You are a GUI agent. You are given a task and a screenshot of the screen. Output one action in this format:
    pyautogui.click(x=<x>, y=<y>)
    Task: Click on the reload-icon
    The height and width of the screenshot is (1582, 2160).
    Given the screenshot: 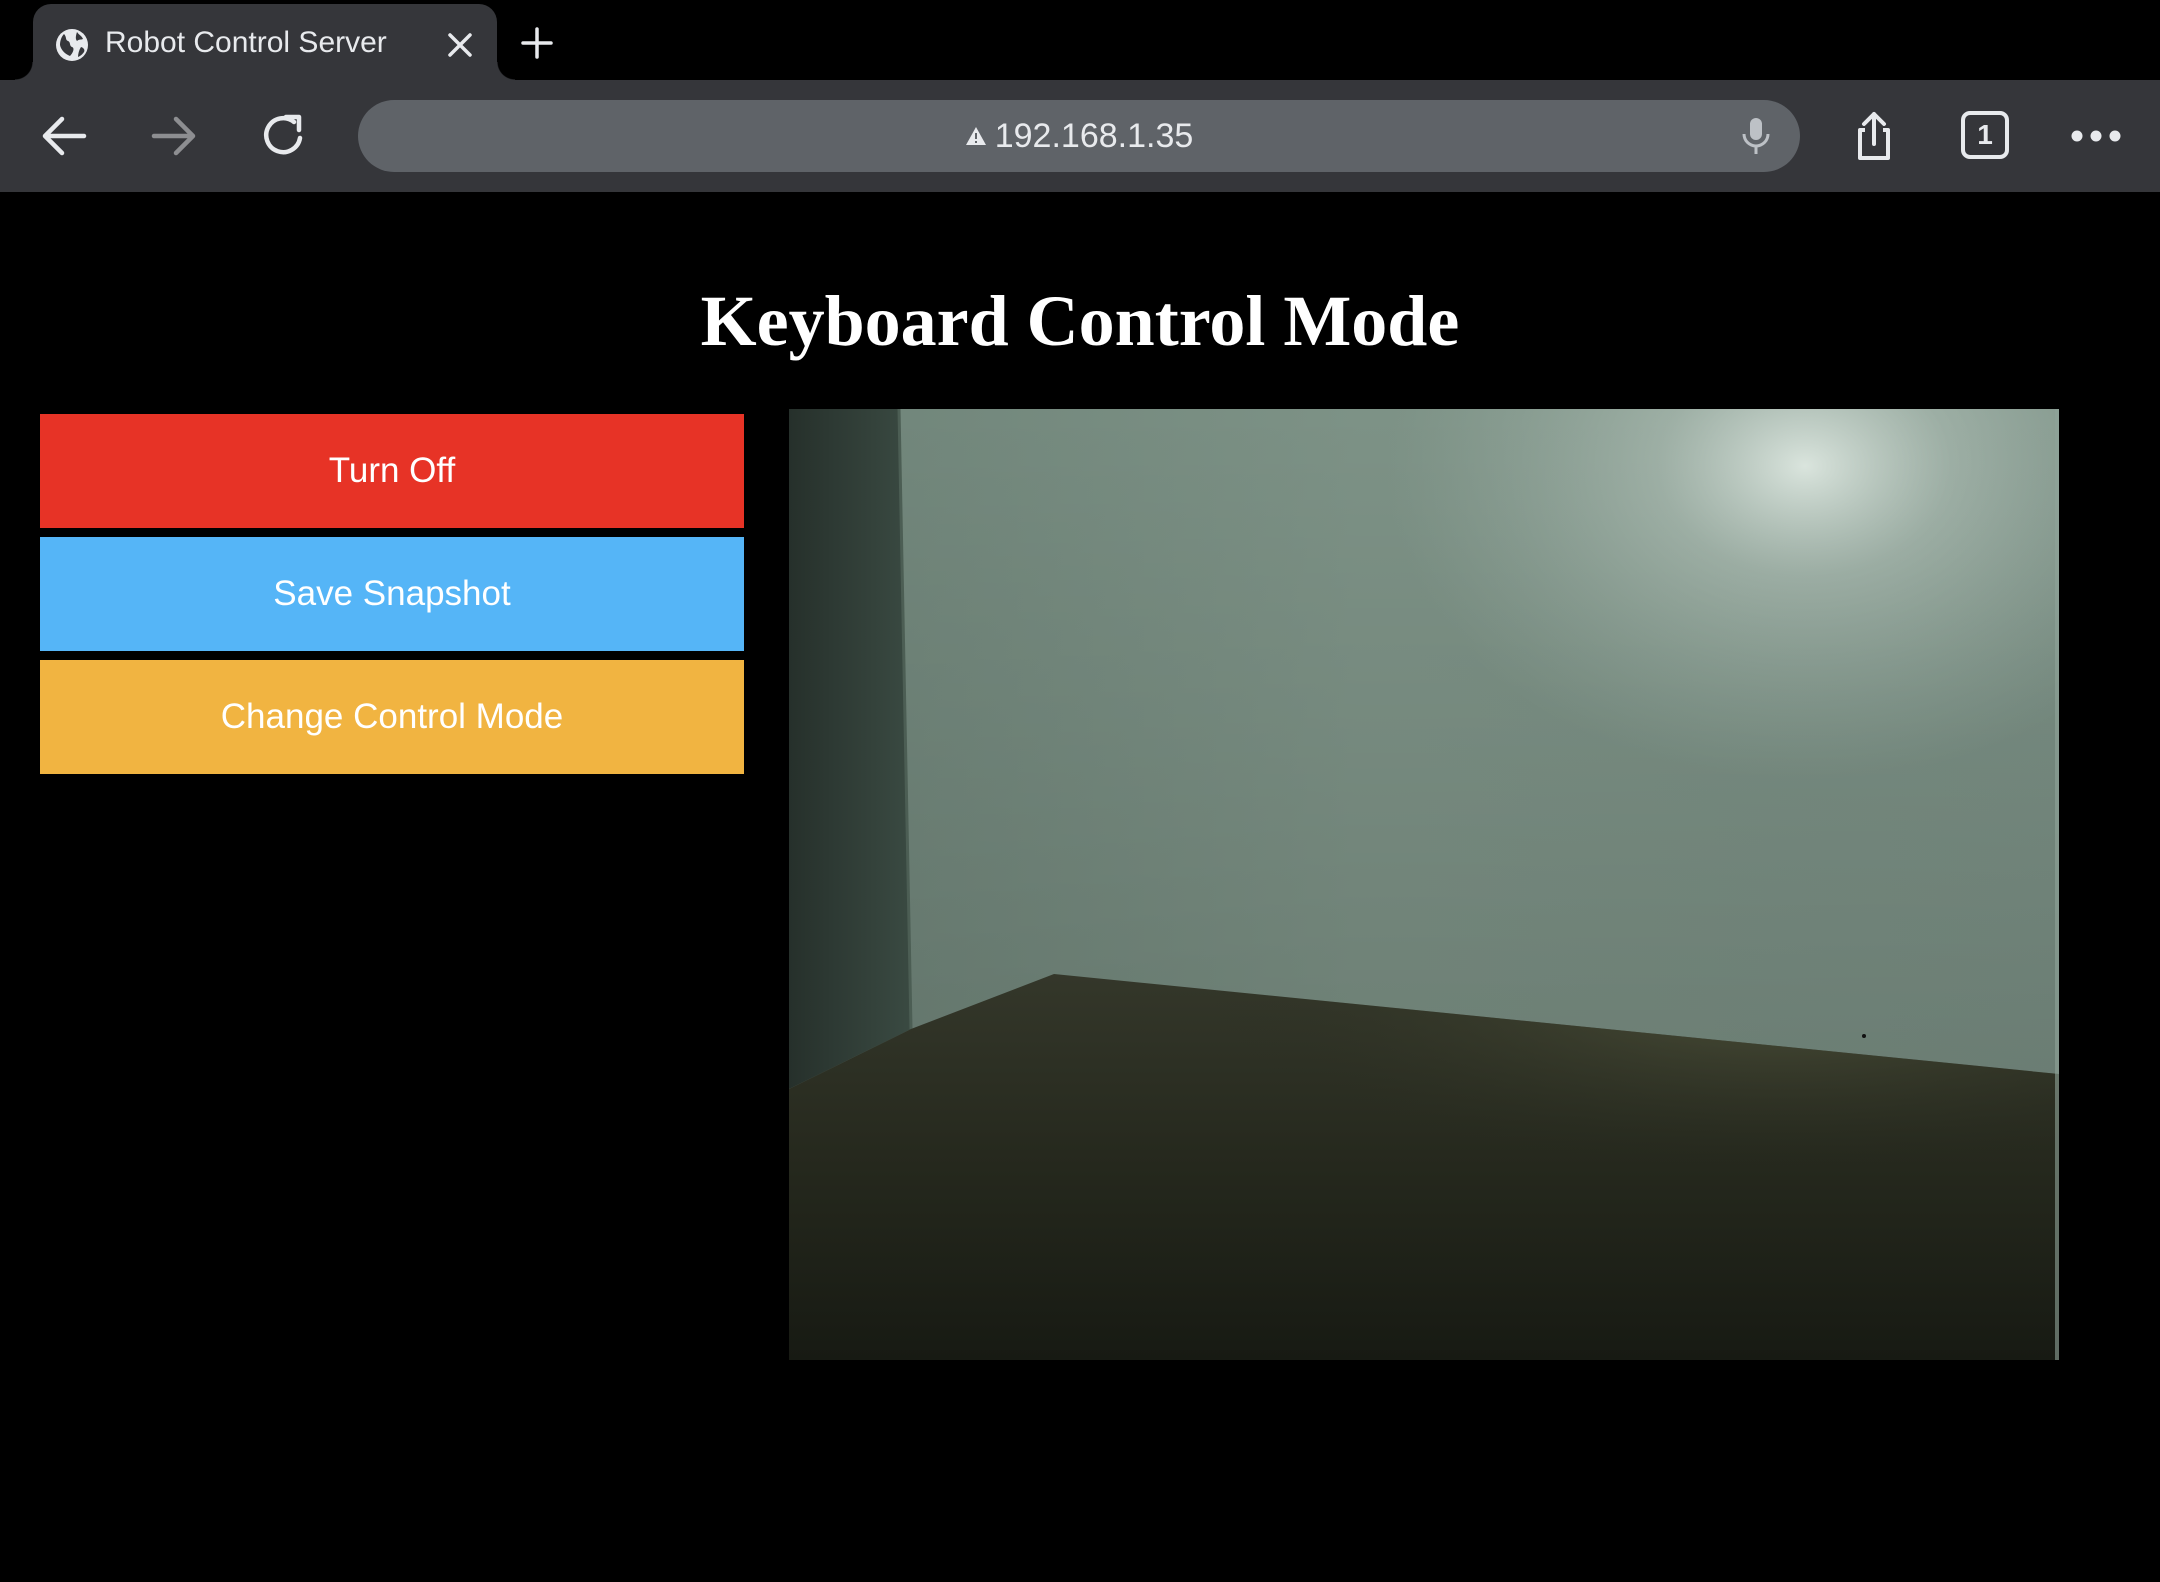 What is the action you would take?
    pyautogui.click(x=284, y=136)
    